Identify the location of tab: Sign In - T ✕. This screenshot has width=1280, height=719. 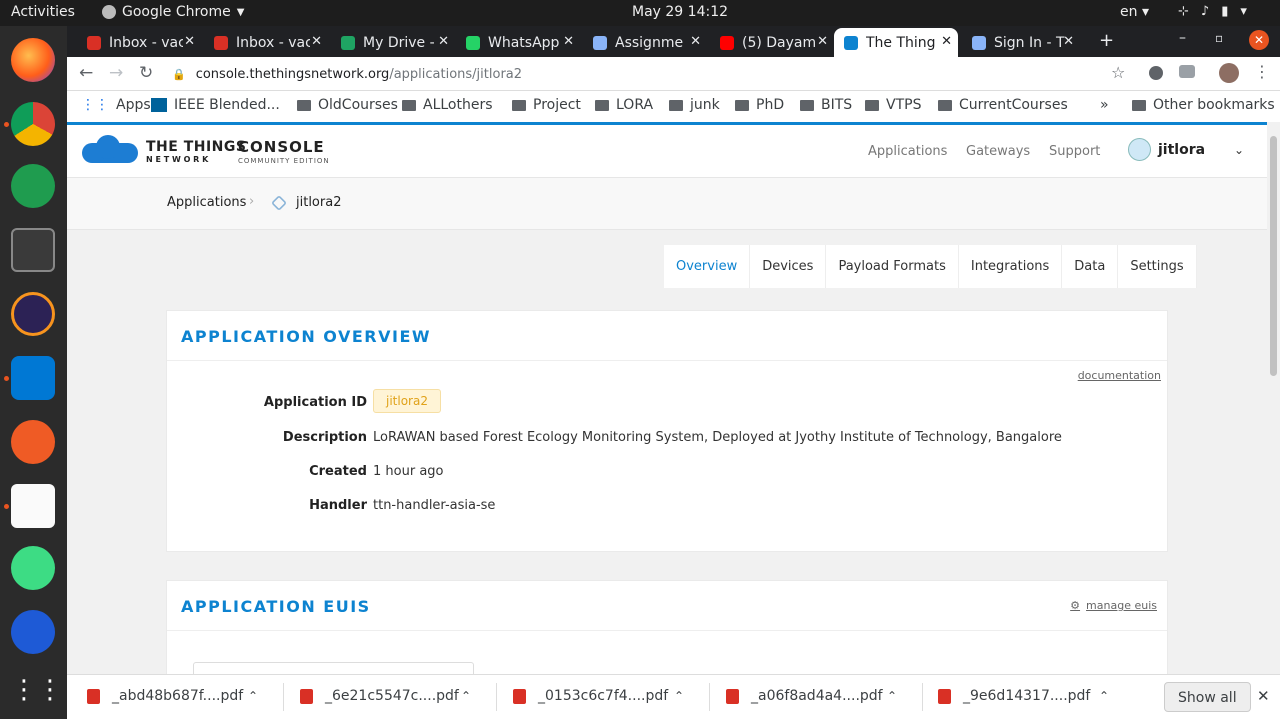
(1021, 42).